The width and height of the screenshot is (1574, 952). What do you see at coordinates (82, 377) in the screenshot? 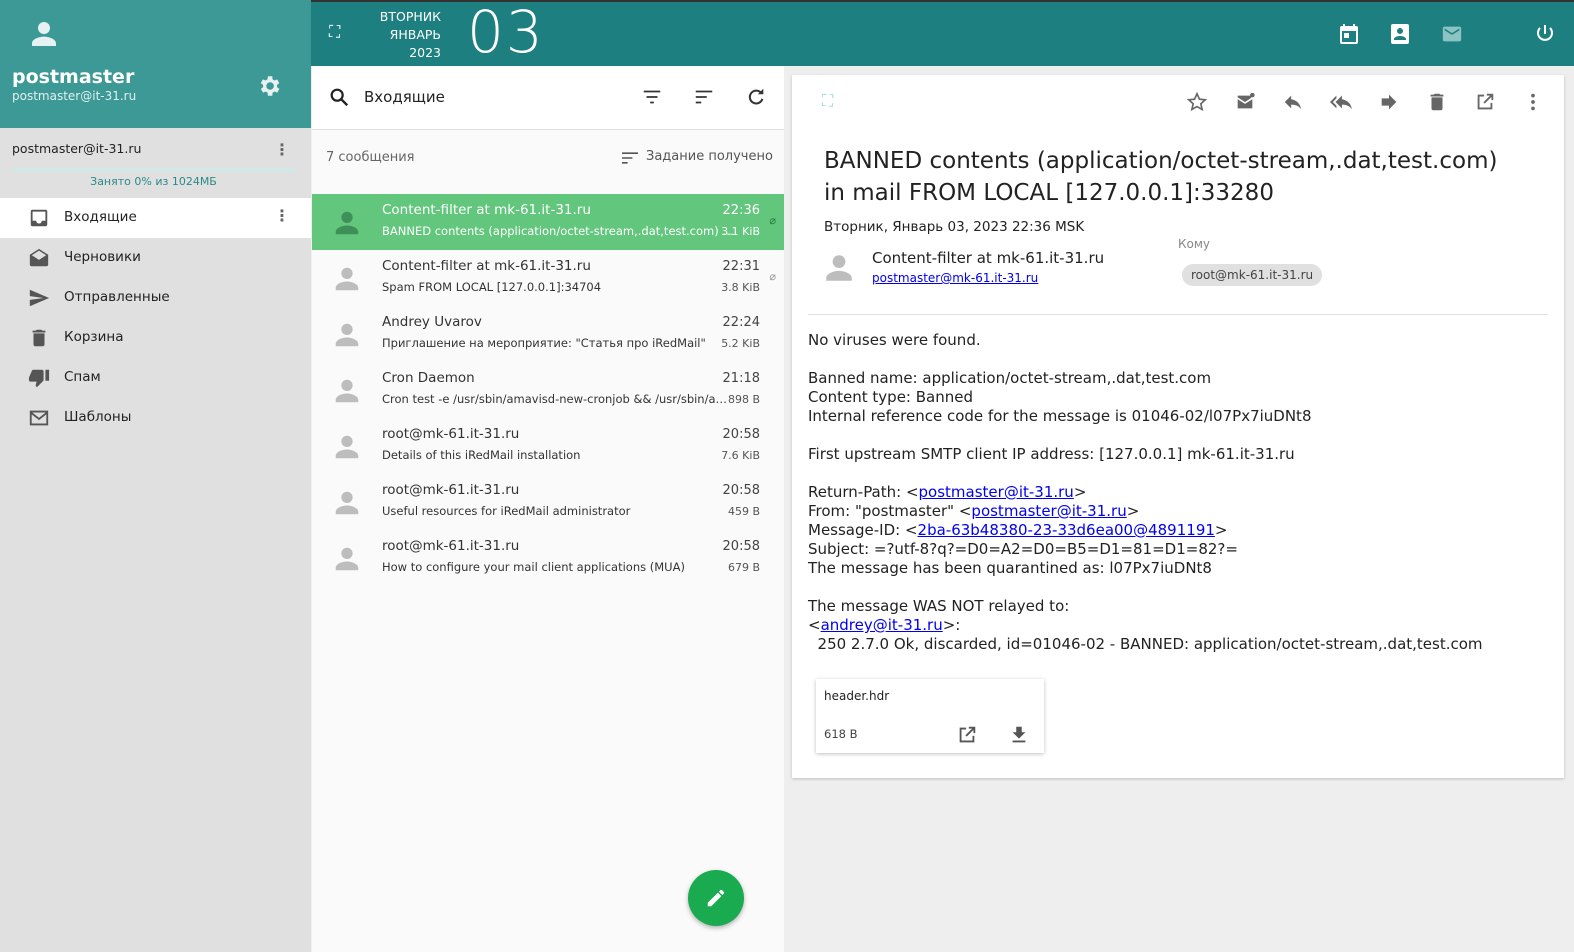
I see `folder-label: Спам` at bounding box center [82, 377].